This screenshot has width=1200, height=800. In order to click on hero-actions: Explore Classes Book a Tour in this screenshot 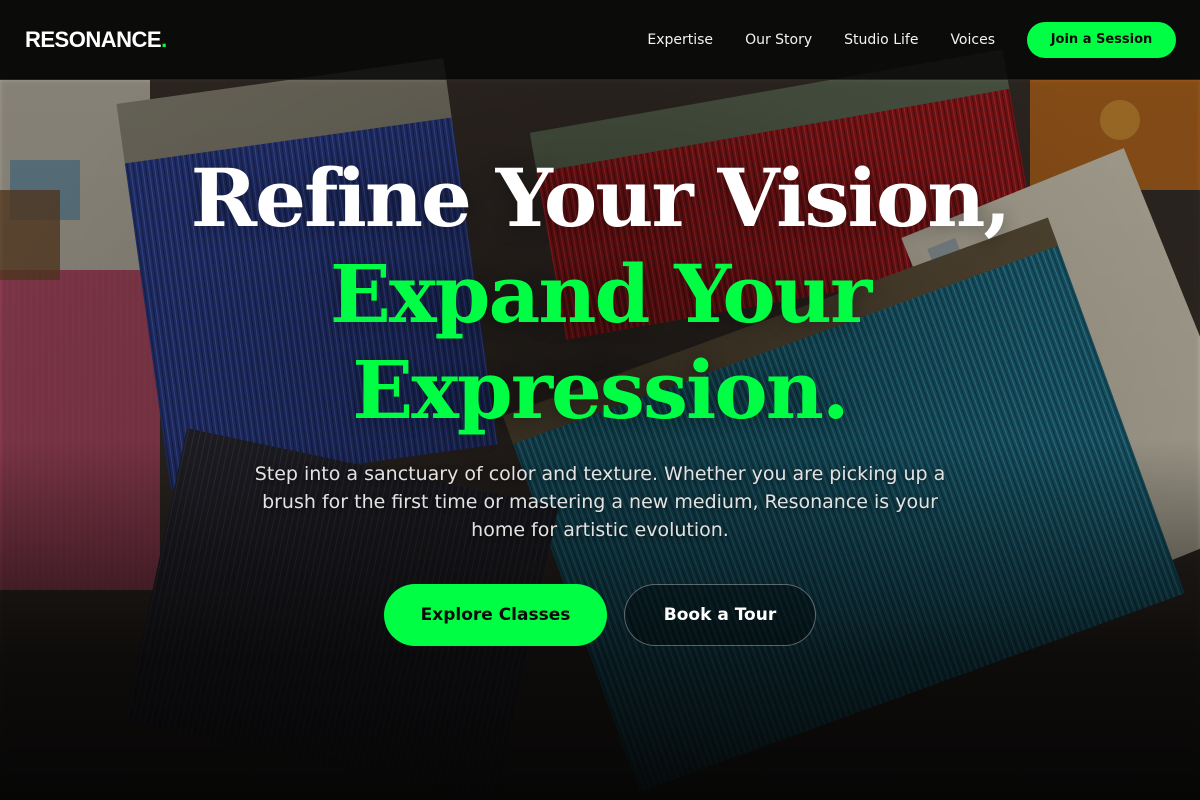, I will do `click(600, 615)`.